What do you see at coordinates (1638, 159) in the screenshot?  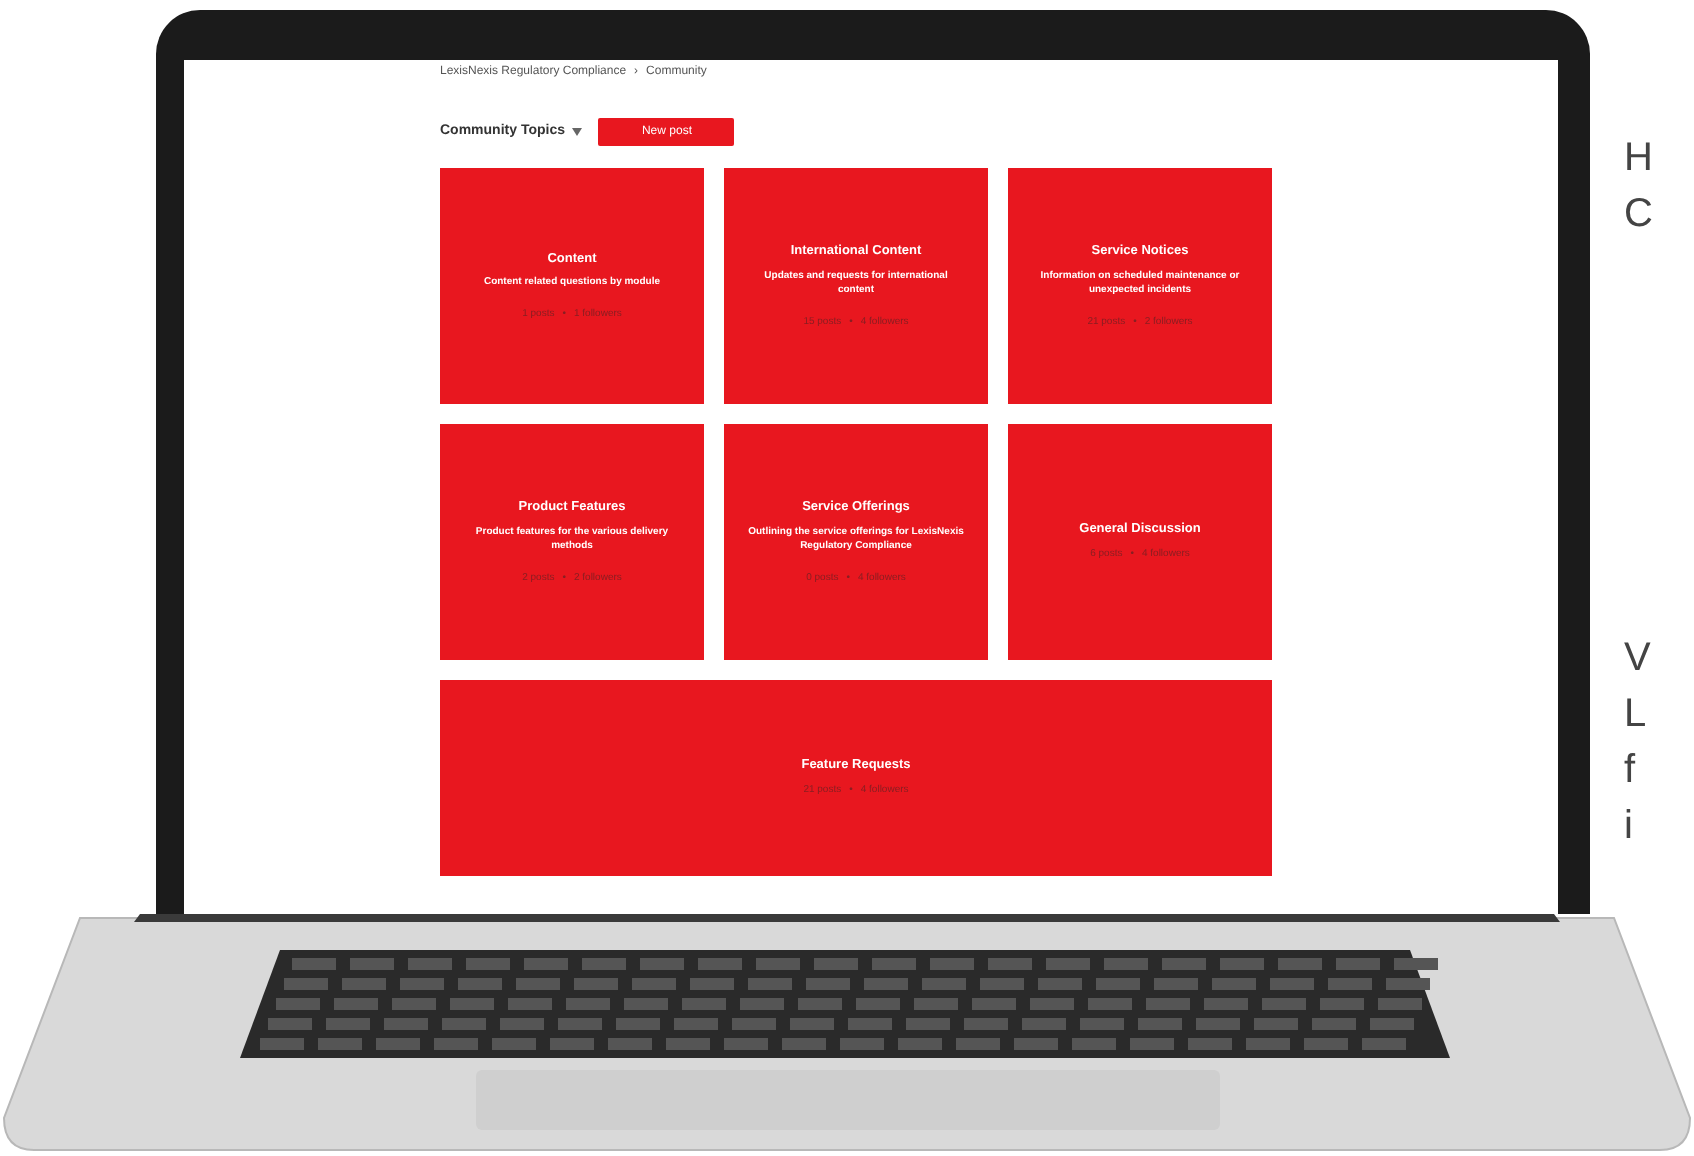 I see `cut-off-text: H` at bounding box center [1638, 159].